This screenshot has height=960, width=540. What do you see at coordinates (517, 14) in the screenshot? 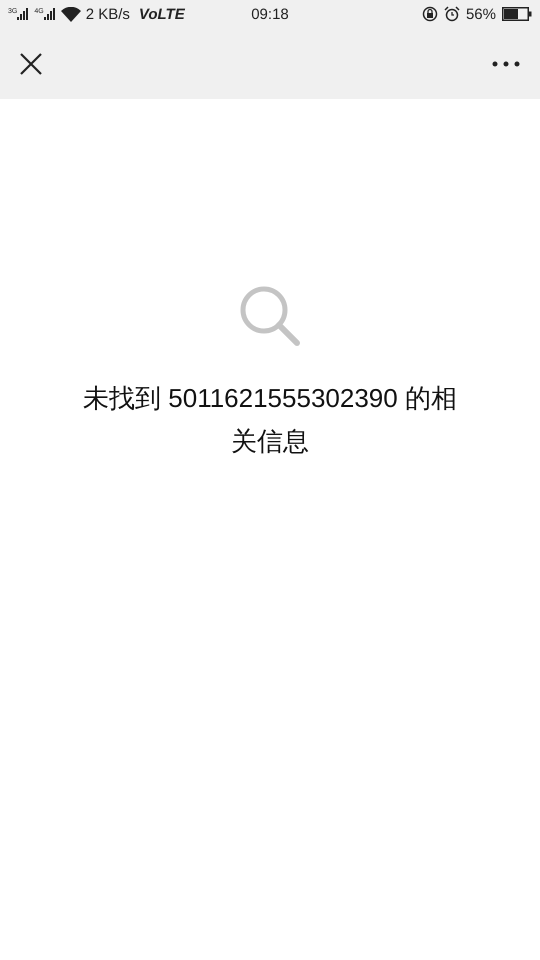
I see `battery-icon` at bounding box center [517, 14].